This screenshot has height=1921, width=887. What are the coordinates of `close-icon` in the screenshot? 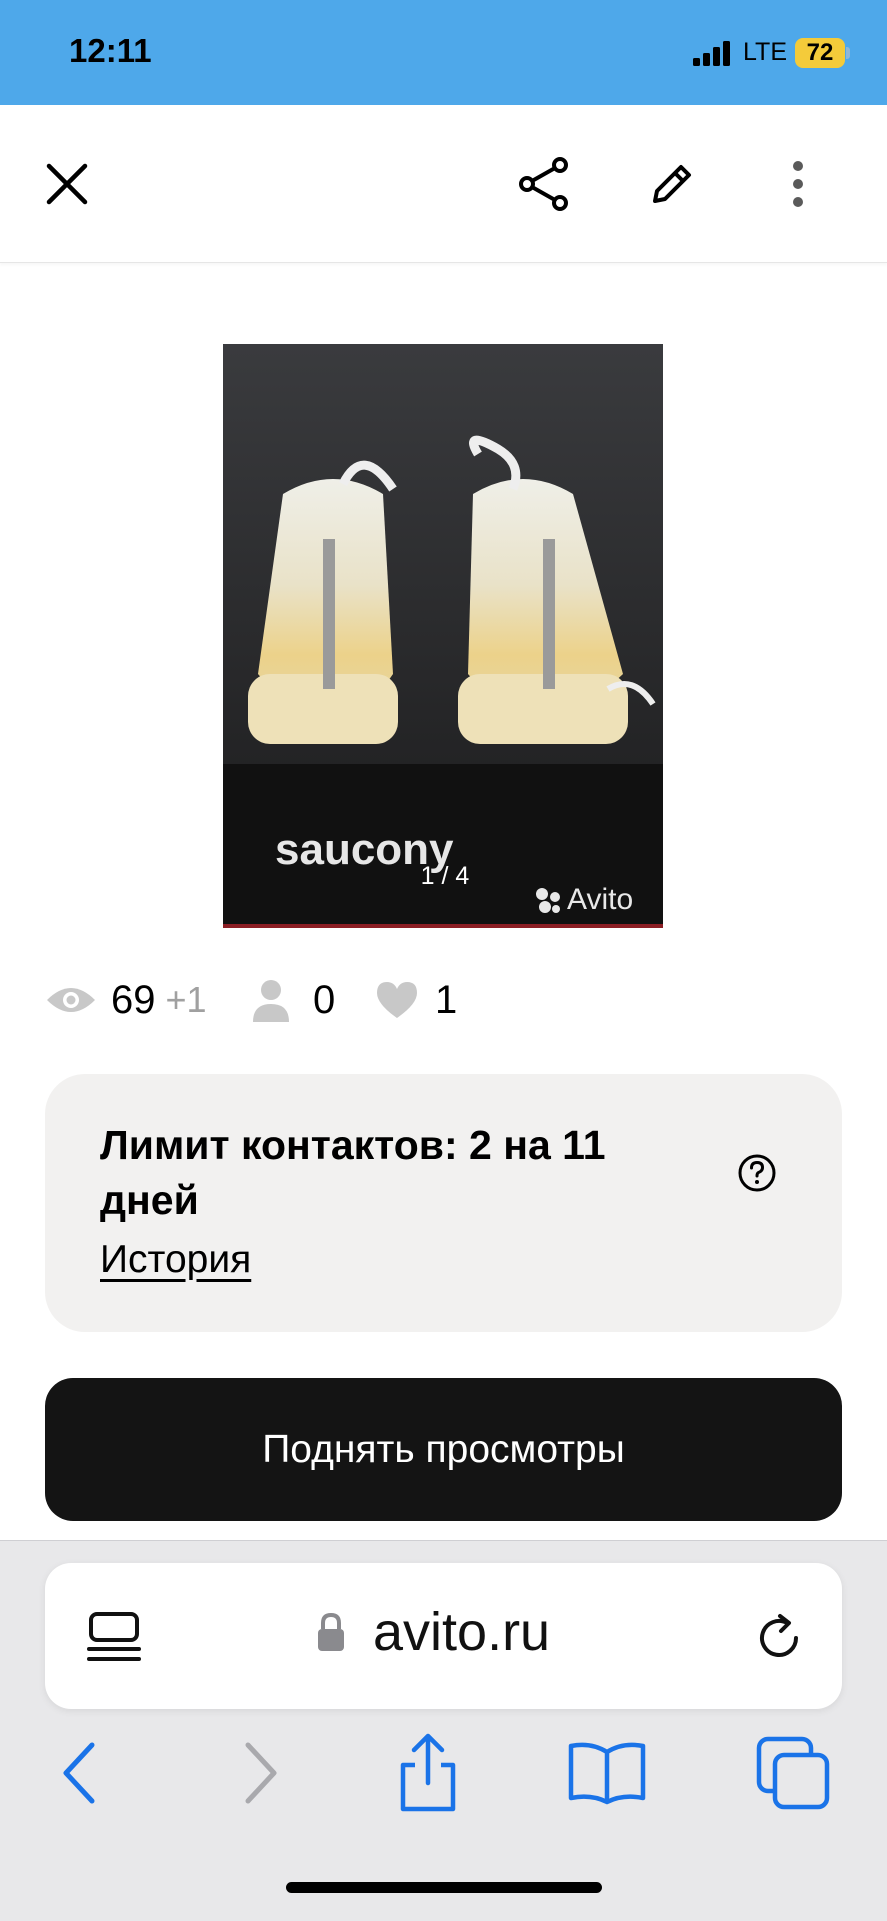 It's located at (67, 184).